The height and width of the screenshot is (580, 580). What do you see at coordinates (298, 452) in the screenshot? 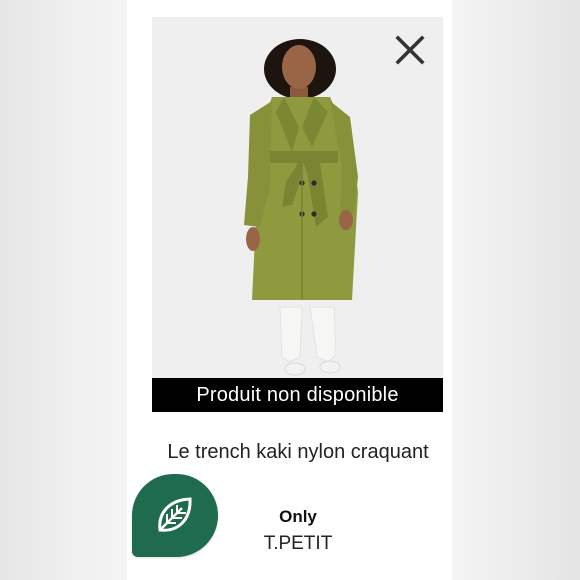
I see `product-title: Le trench kaki nylon craquant` at bounding box center [298, 452].